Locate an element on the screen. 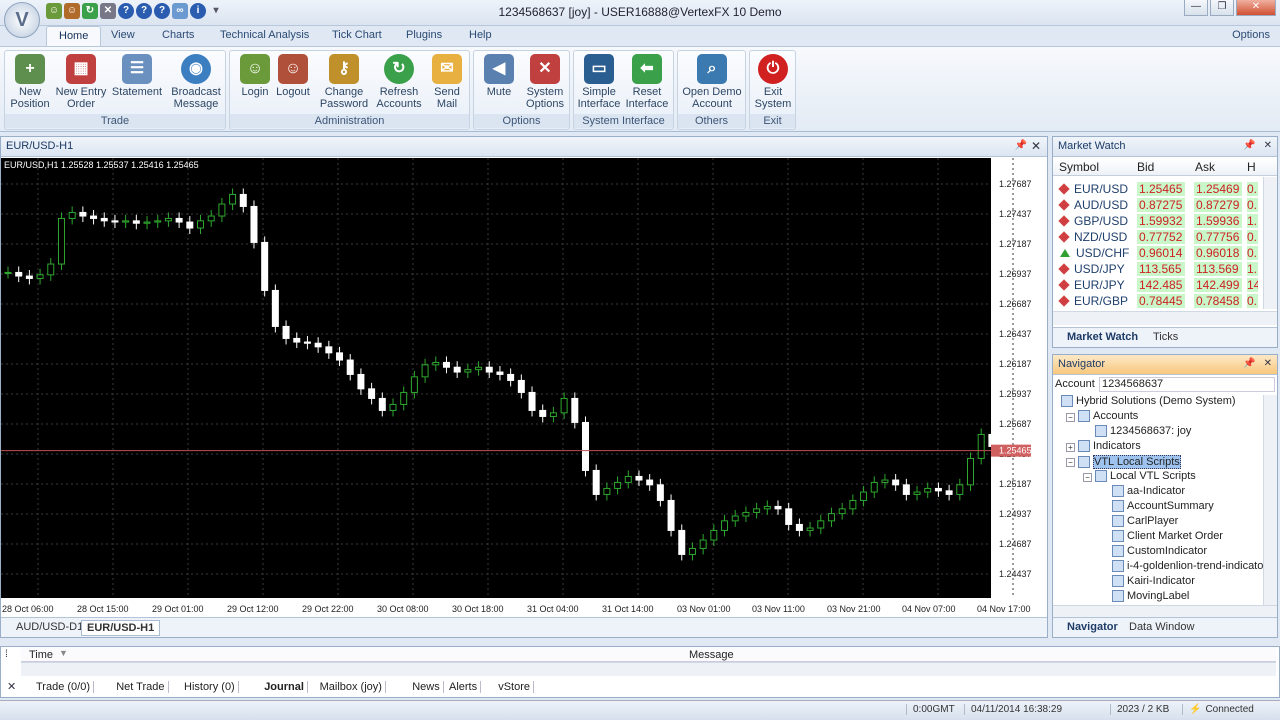 Image resolution: width=1280 pixels, height=720 pixels. terminal-tab: History (0) is located at coordinates (210, 687).